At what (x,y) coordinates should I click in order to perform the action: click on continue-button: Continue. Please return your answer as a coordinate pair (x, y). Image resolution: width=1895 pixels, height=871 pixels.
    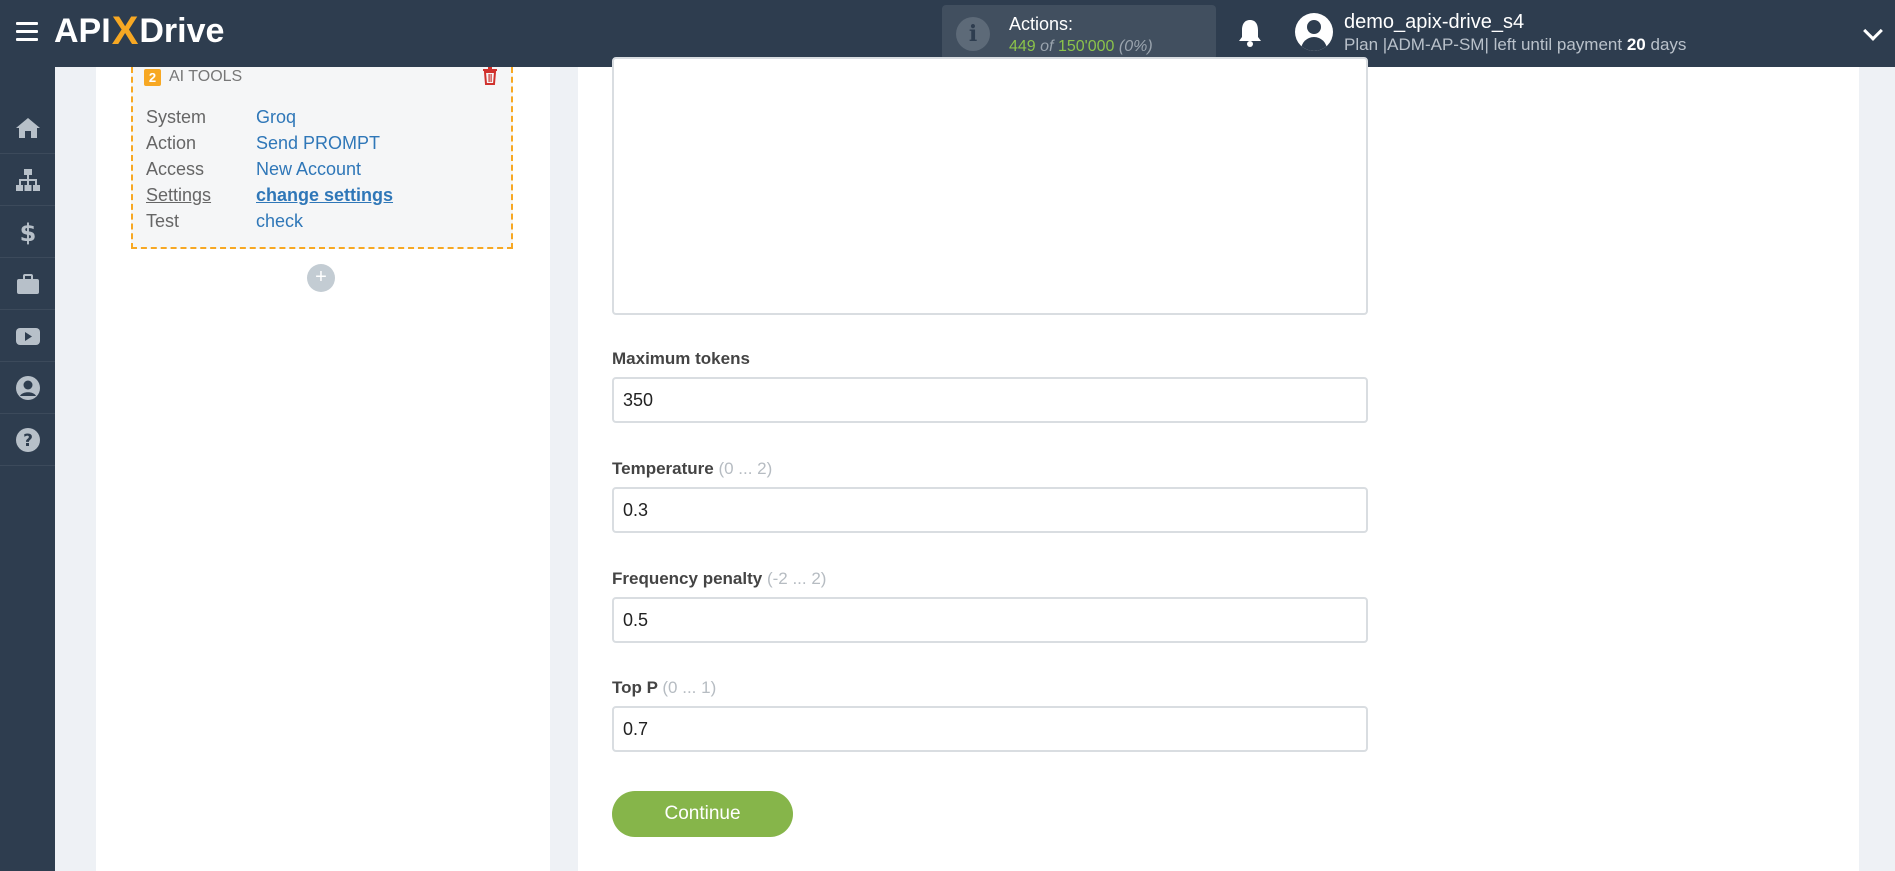
    Looking at the image, I should click on (702, 814).